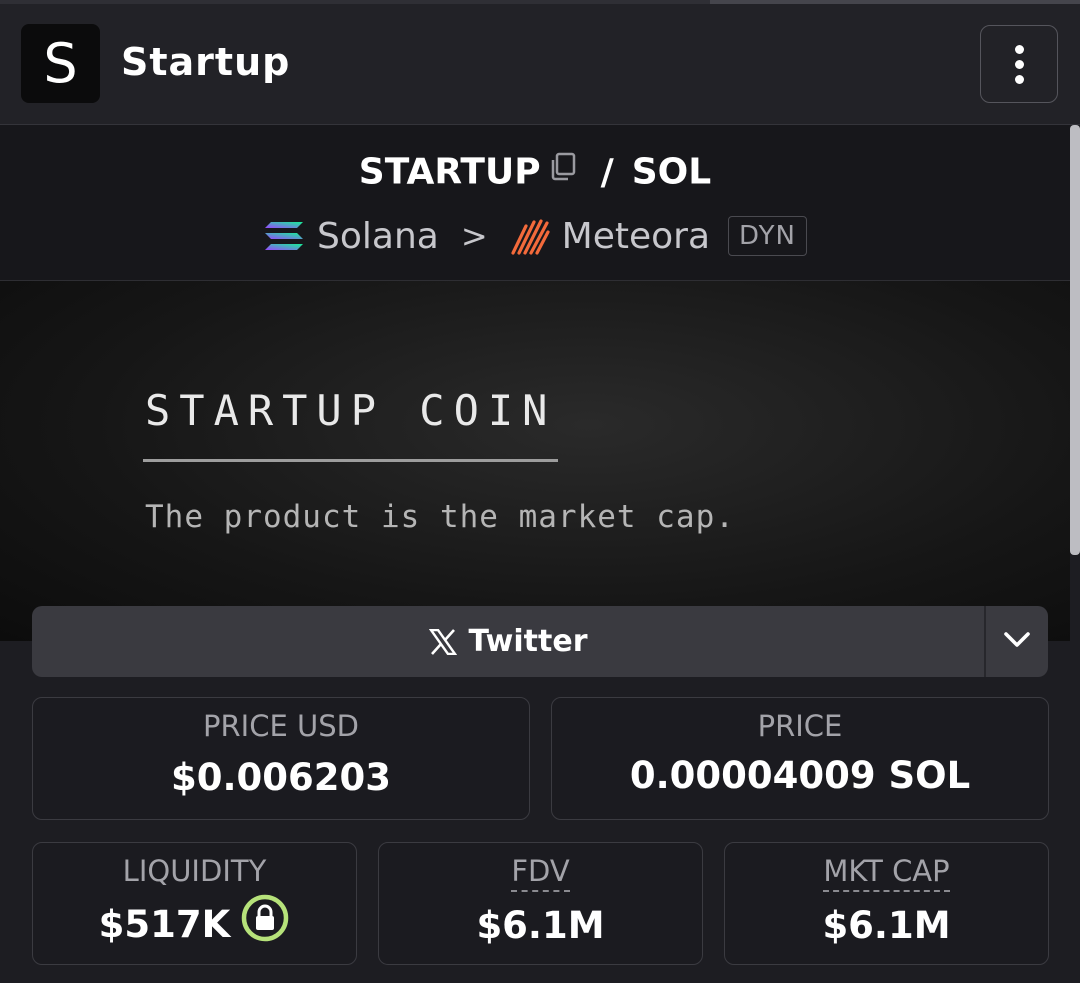  Describe the element at coordinates (449, 172) in the screenshot. I see `base-symbol: STARTUP` at that location.